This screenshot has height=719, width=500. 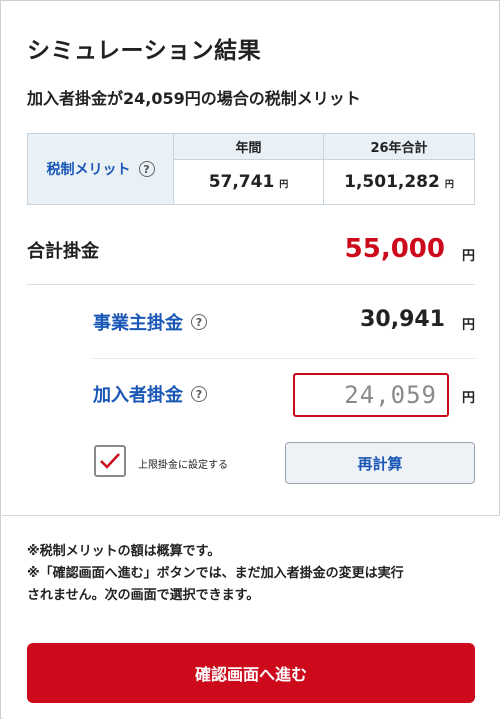 I want to click on total-contribution-unit: 円, so click(x=468, y=256).